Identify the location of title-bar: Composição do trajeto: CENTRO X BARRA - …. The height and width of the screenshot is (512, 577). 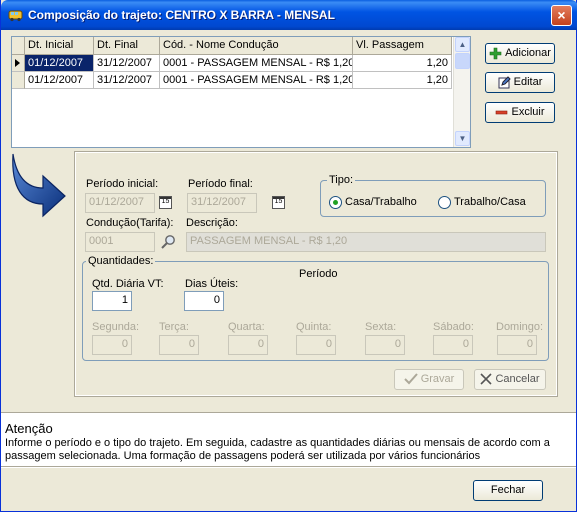
(289, 15).